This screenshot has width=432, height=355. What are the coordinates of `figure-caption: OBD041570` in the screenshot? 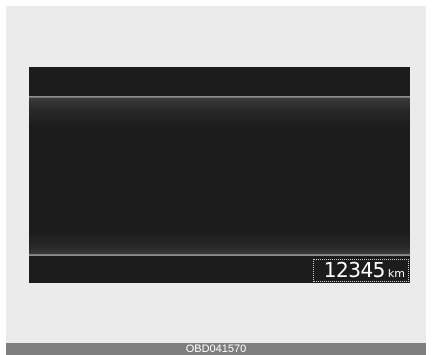 It's located at (216, 349).